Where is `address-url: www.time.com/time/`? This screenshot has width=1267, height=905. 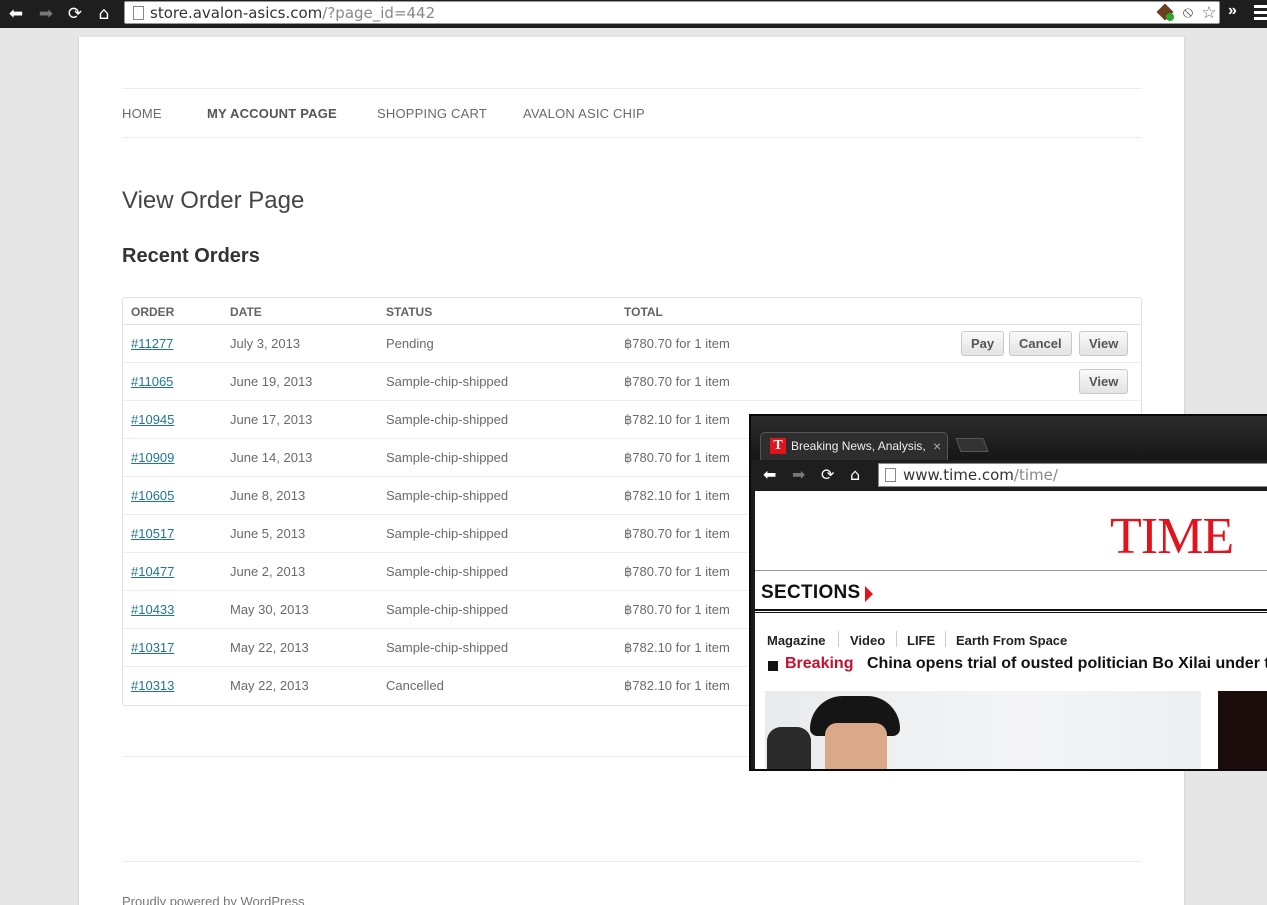 address-url: www.time.com/time/ is located at coordinates (980, 475).